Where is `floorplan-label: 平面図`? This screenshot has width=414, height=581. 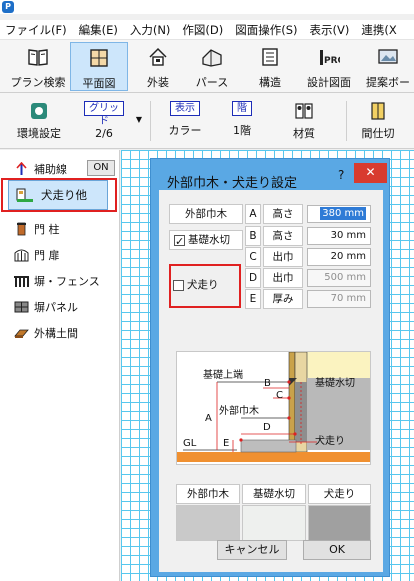 floorplan-label: 平面図 is located at coordinates (99, 83).